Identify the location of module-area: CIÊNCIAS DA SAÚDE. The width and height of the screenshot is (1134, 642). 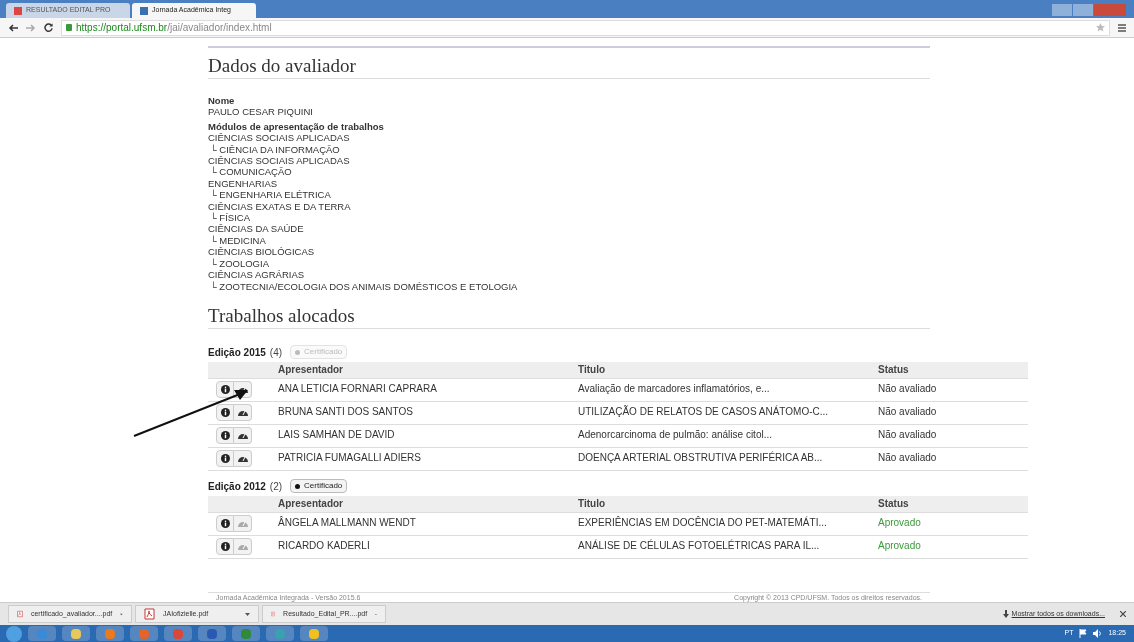
(256, 229).